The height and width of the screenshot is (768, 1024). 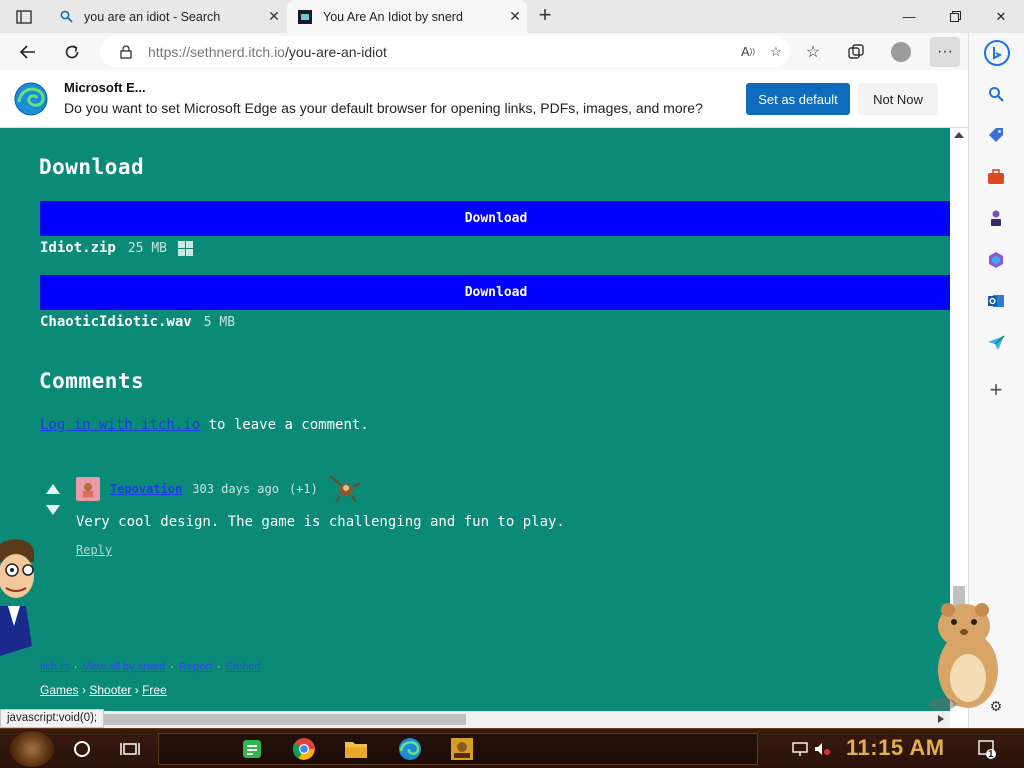 What do you see at coordinates (545, 16) in the screenshot?
I see `new-tab-button: +` at bounding box center [545, 16].